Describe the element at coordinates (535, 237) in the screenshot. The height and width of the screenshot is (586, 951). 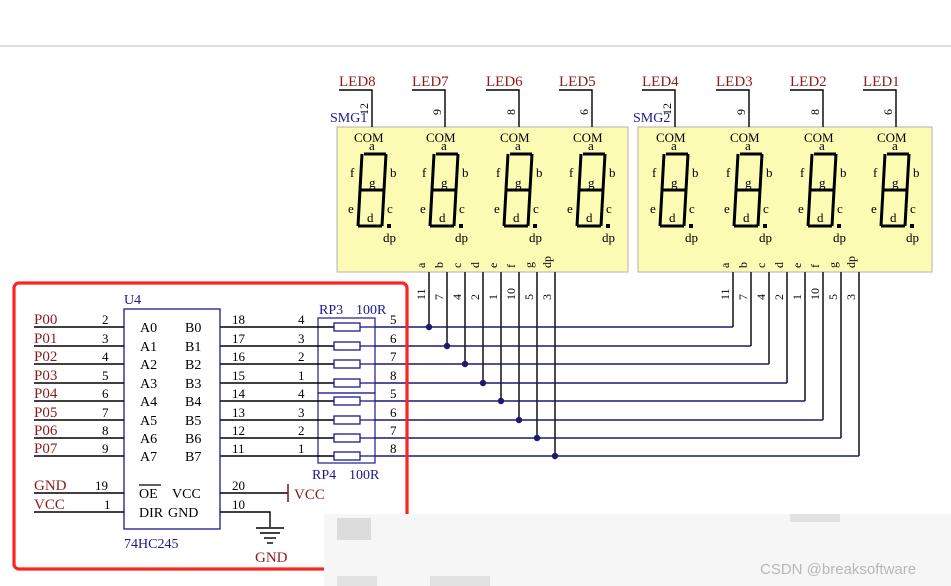
I see `smg1-digit-3-label-dp: dp` at that location.